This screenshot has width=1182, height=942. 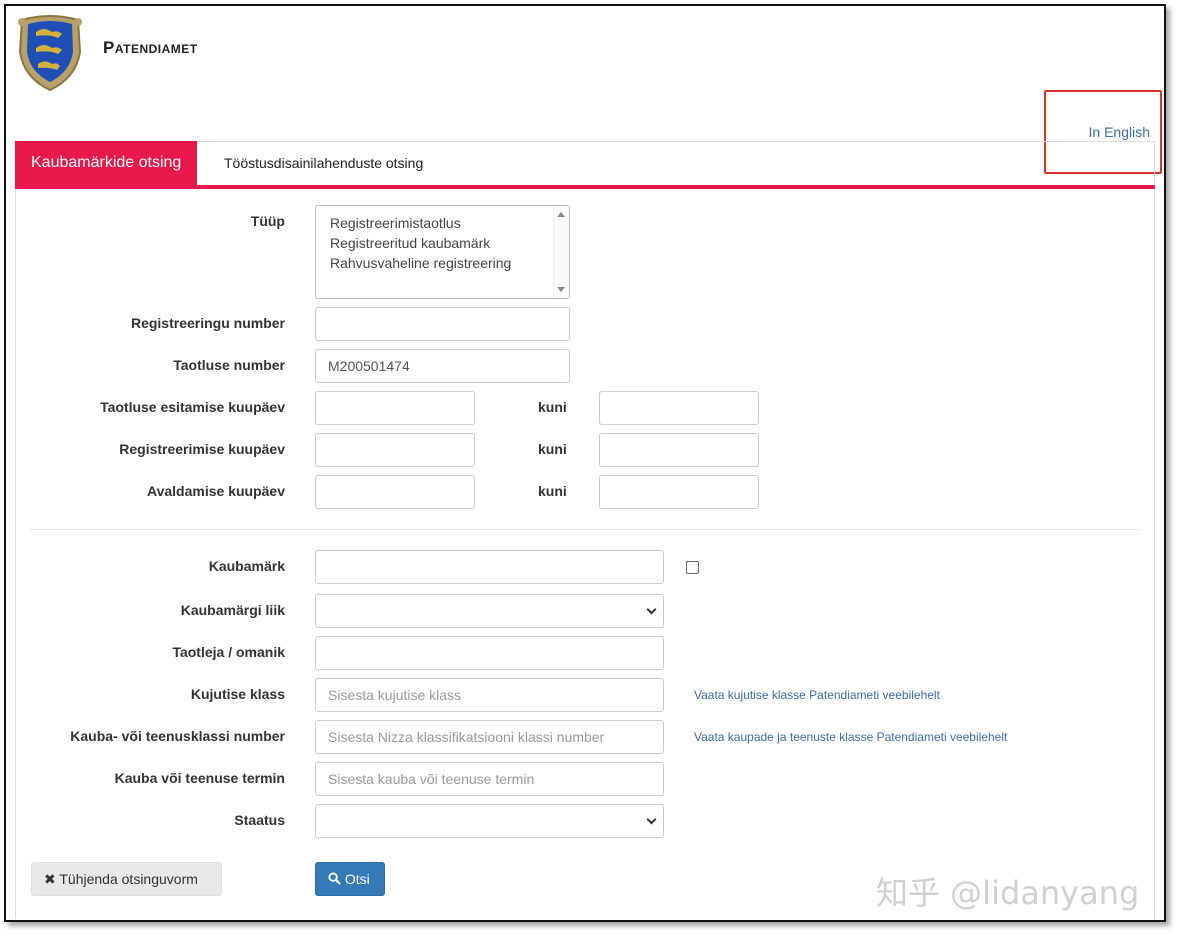 What do you see at coordinates (489, 653) in the screenshot?
I see `applicant-owner-input` at bounding box center [489, 653].